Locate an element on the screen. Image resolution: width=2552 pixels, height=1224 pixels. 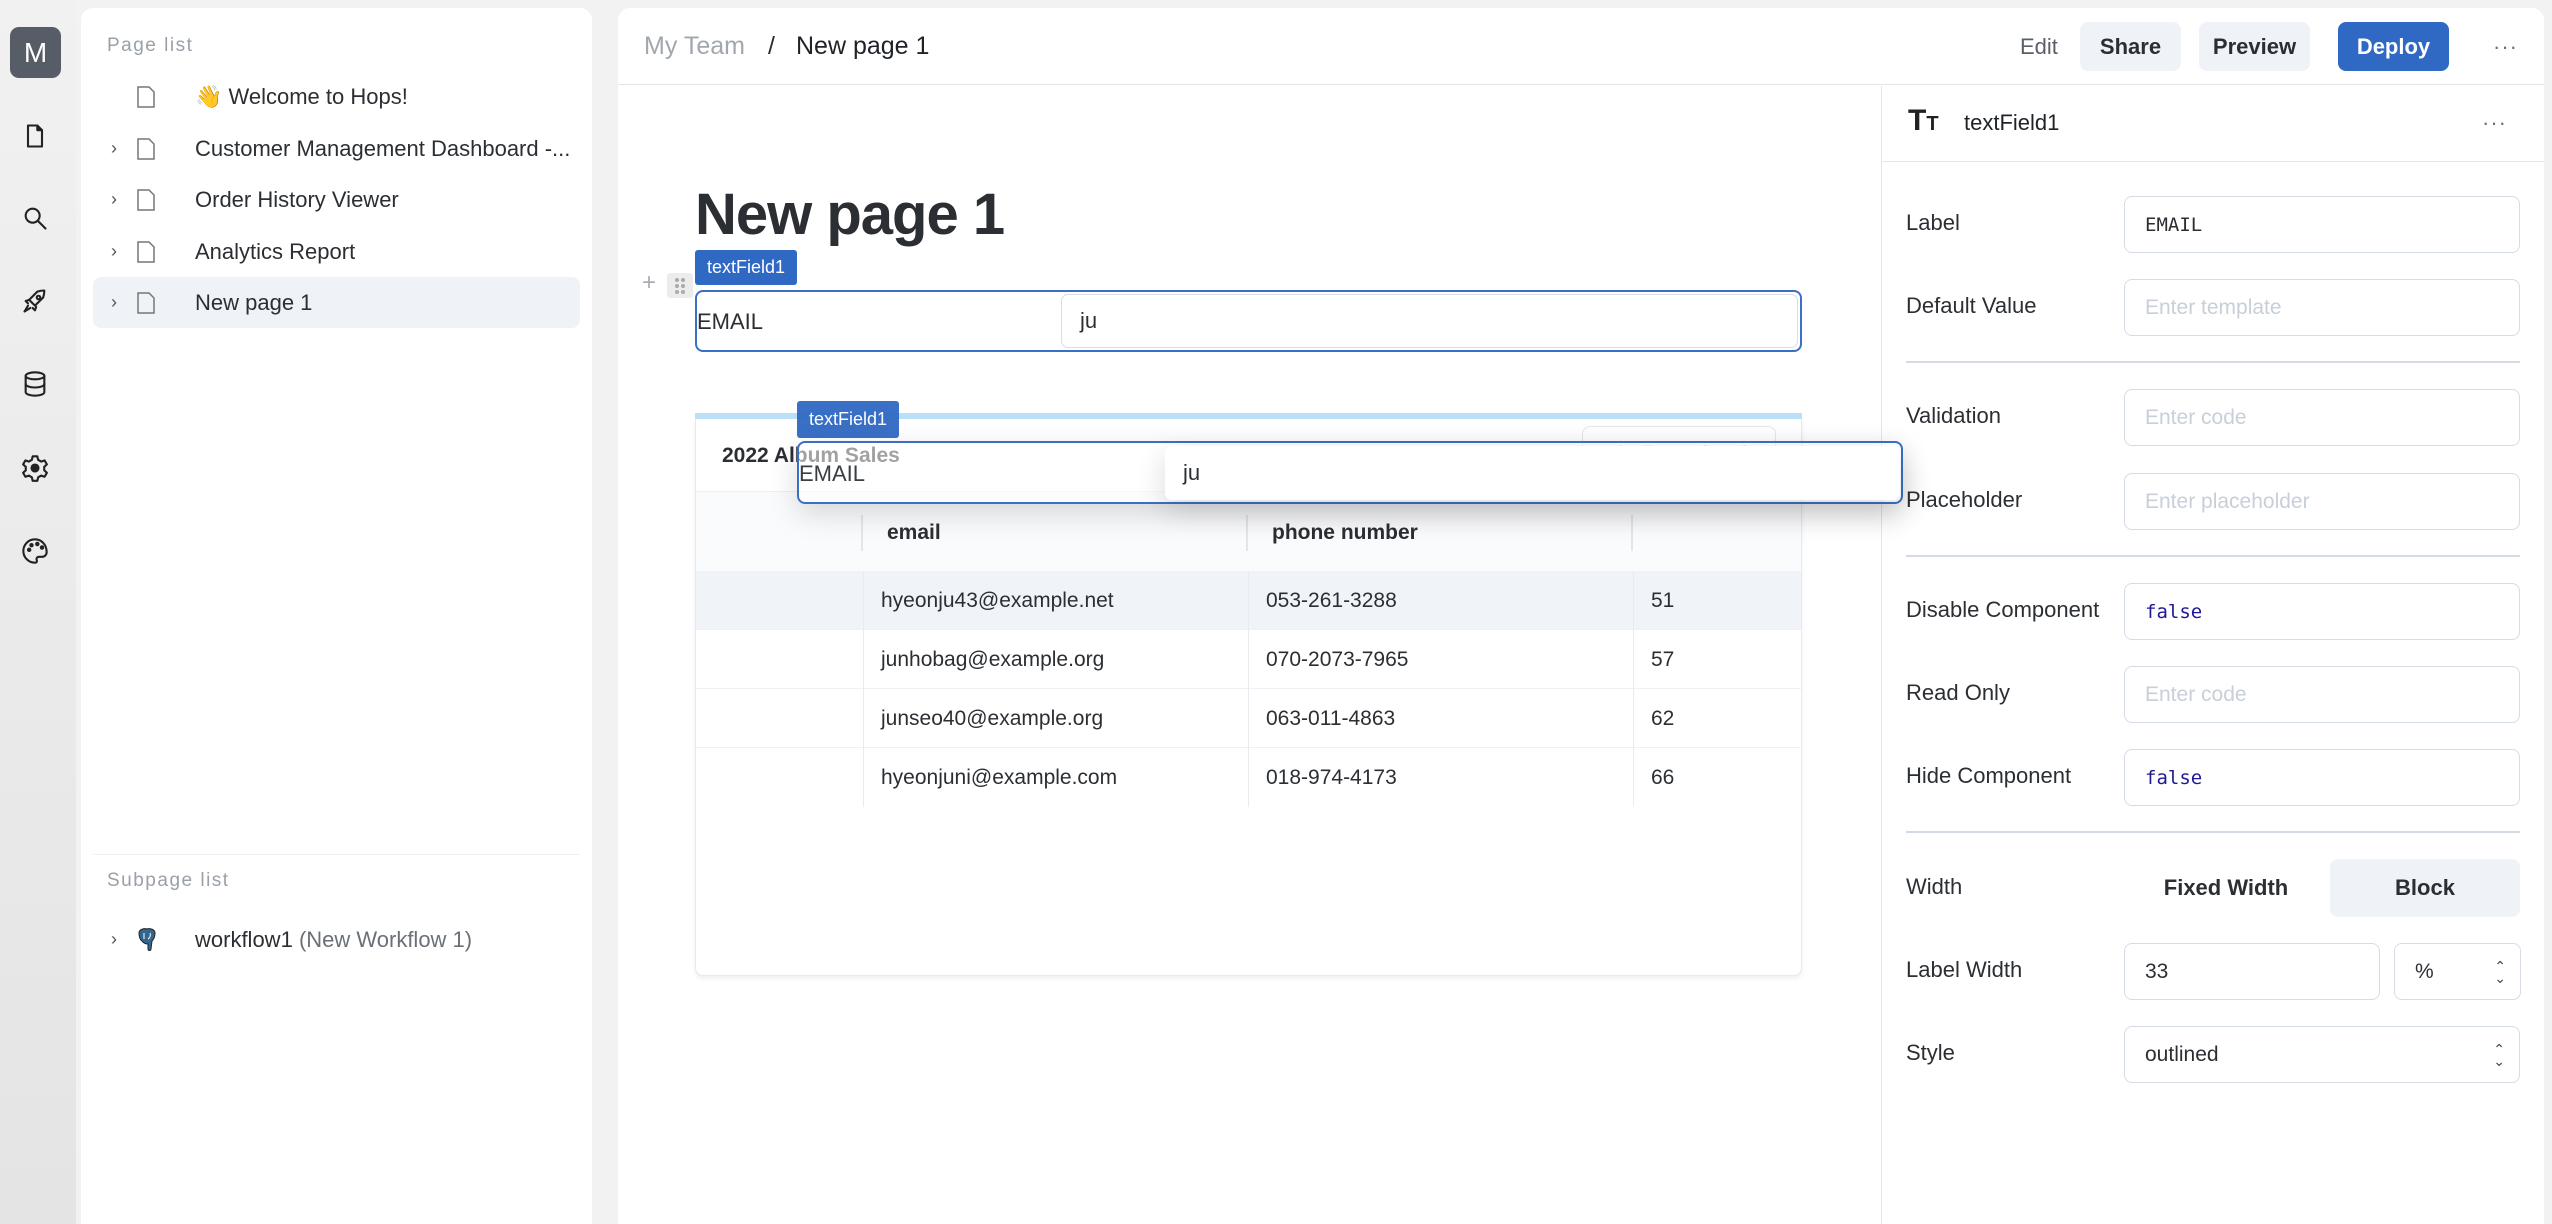
subpage-item-label: workflow1 (New Workflow 1) is located at coordinates (333, 940).